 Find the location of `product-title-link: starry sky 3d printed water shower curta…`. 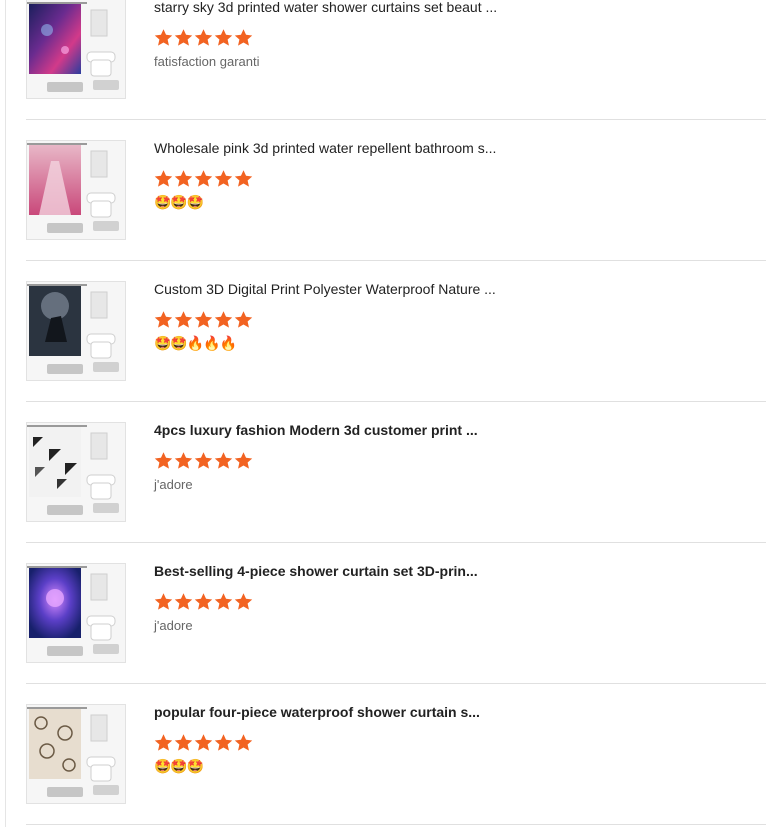

product-title-link: starry sky 3d printed water shower curta… is located at coordinates (334, 7).